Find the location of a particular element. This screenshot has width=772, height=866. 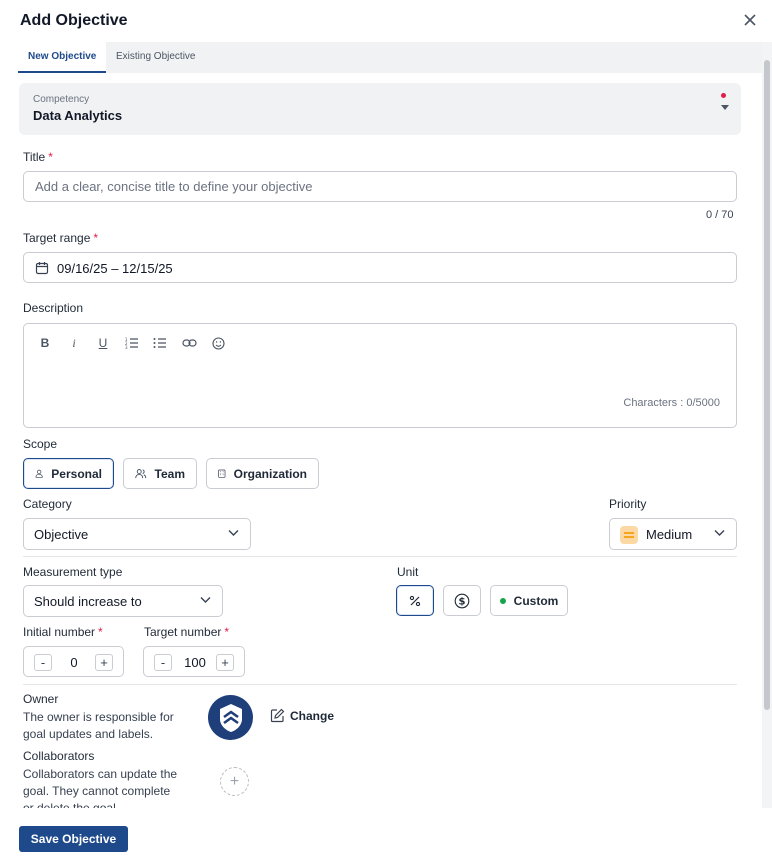

add-collaborator-button: + is located at coordinates (234, 781).